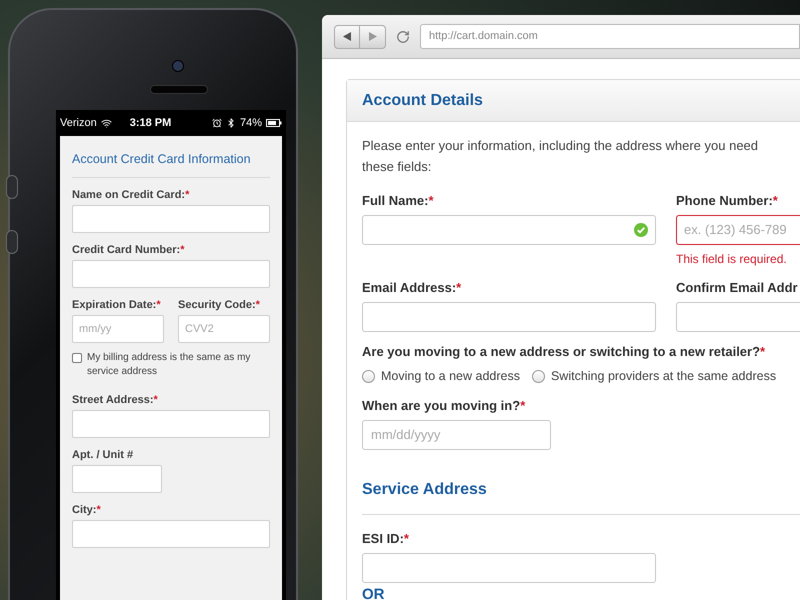 This screenshot has width=800, height=600. What do you see at coordinates (737, 288) in the screenshot?
I see `field-label: Confirm Email Addr` at bounding box center [737, 288].